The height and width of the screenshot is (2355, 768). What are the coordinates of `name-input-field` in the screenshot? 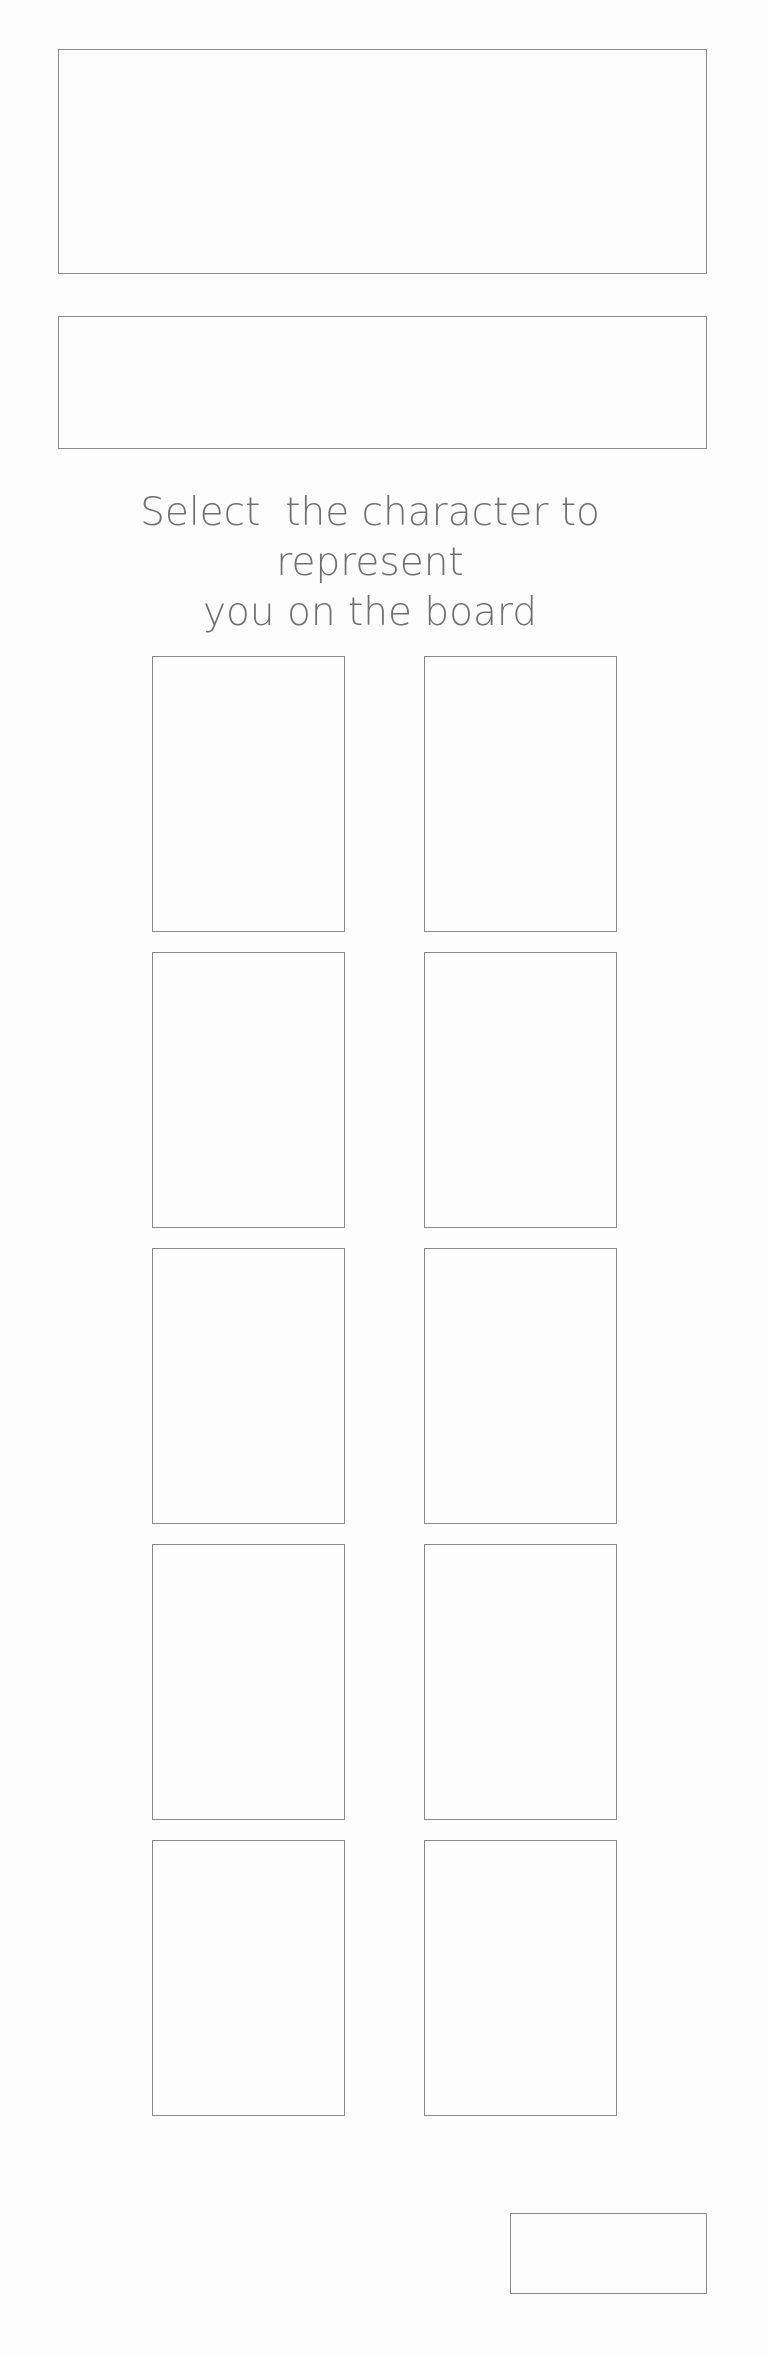 It's located at (382, 161).